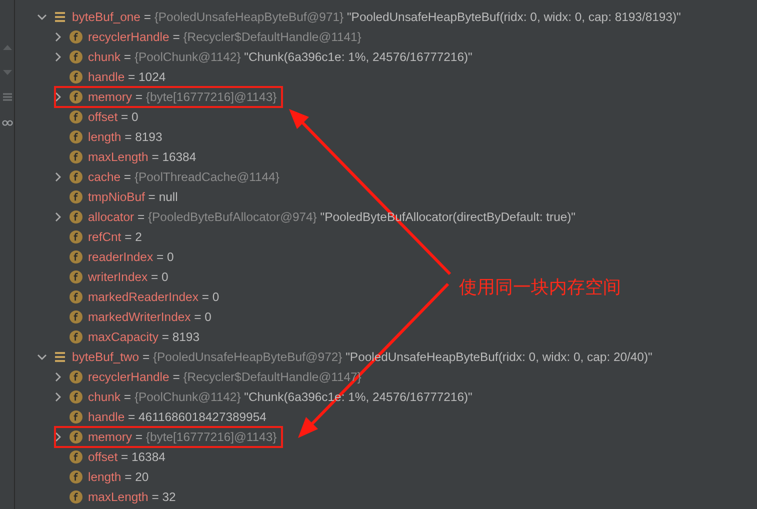 The image size is (757, 509). What do you see at coordinates (127, 77) in the screenshot?
I see `variable-entry: handle = 1024` at bounding box center [127, 77].